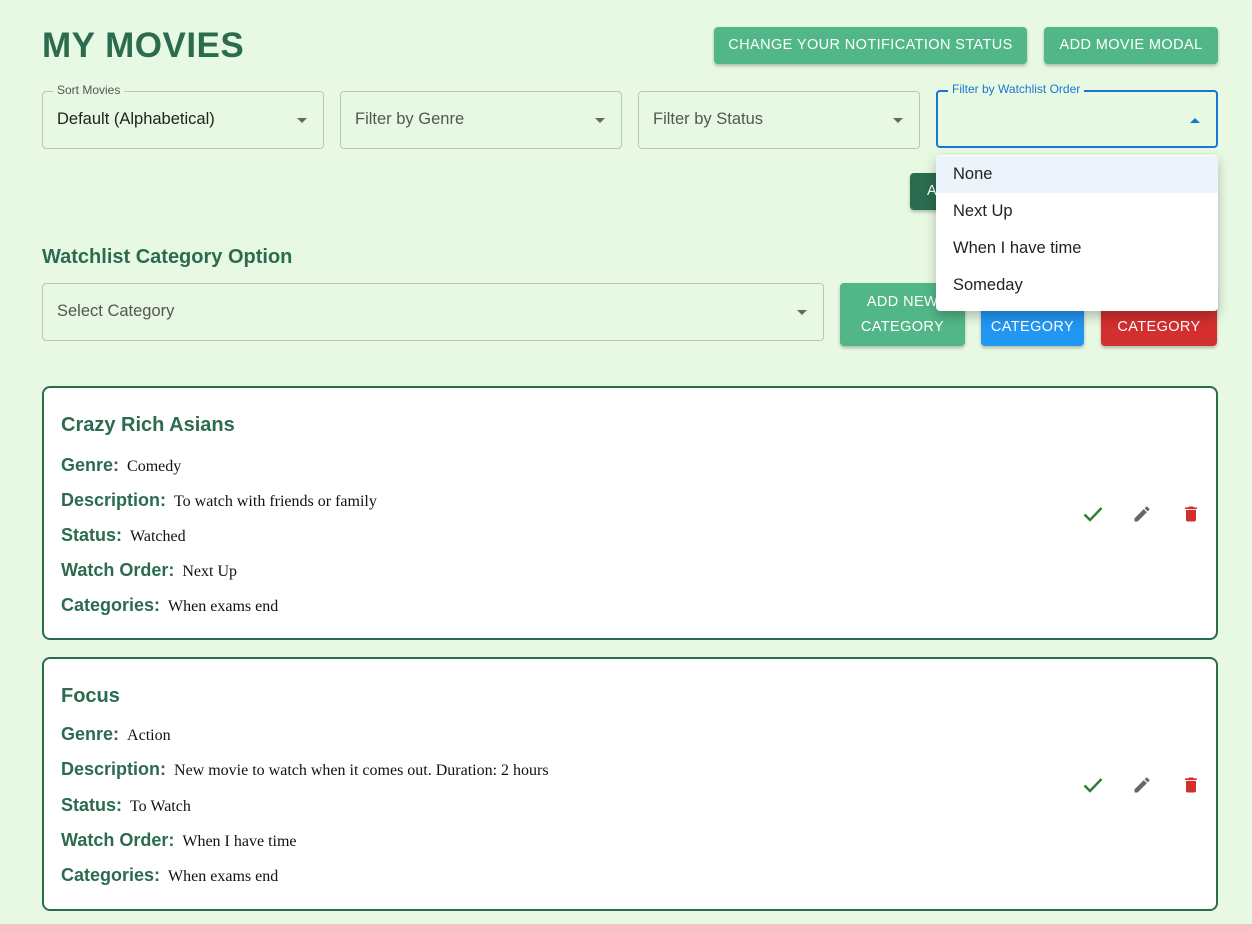  What do you see at coordinates (136, 119) in the screenshot?
I see `sort-select-value: Default (Alphabetical)` at bounding box center [136, 119].